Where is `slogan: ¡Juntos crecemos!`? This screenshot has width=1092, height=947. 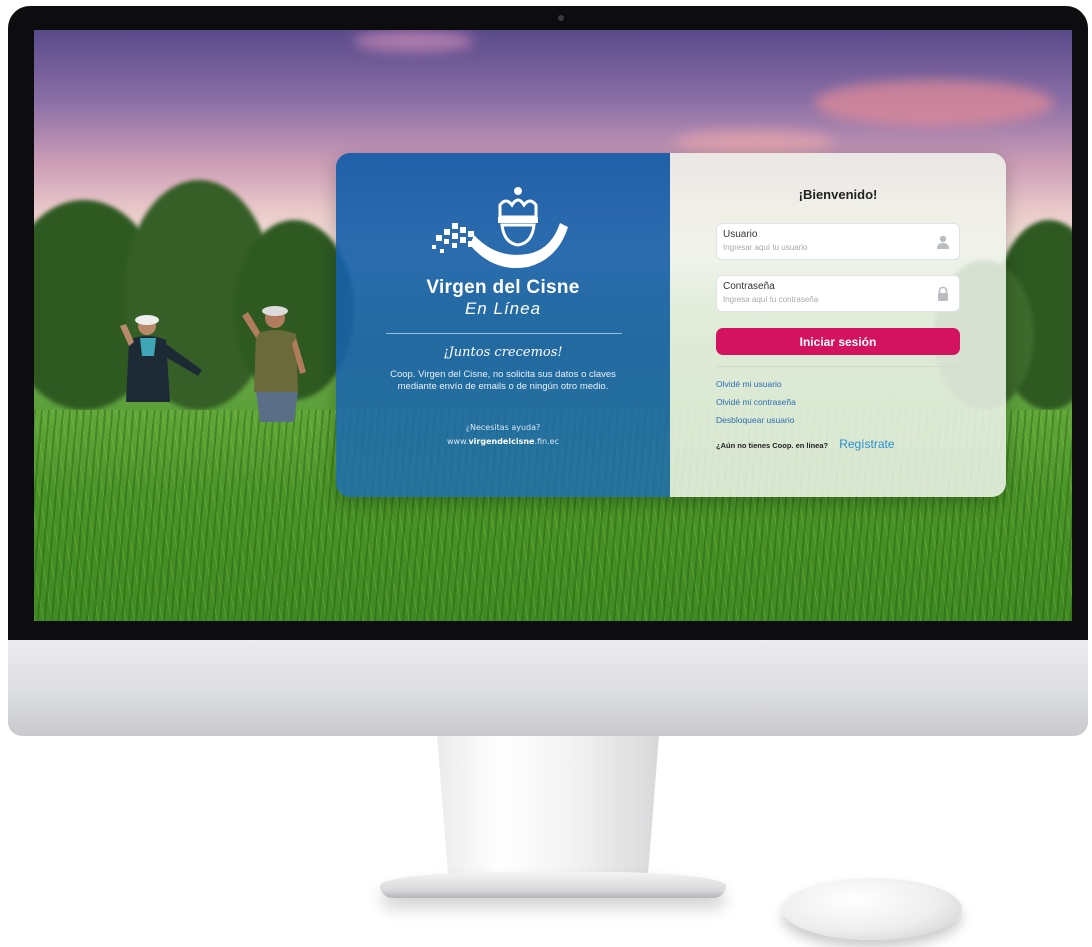 slogan: ¡Juntos crecemos! is located at coordinates (503, 352).